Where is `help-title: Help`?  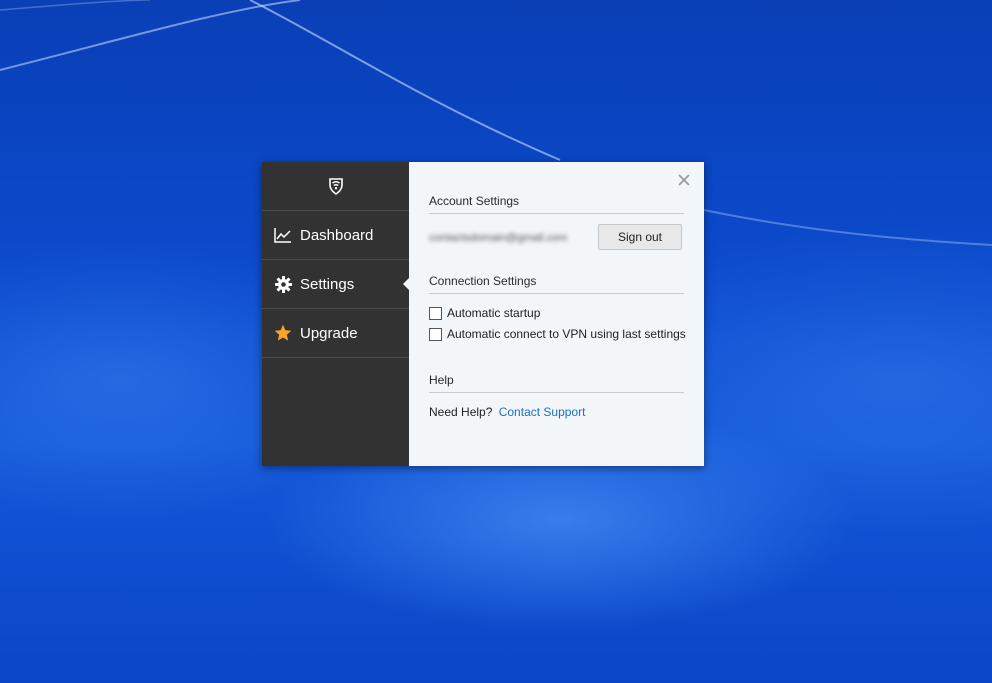
help-title: Help is located at coordinates (556, 383).